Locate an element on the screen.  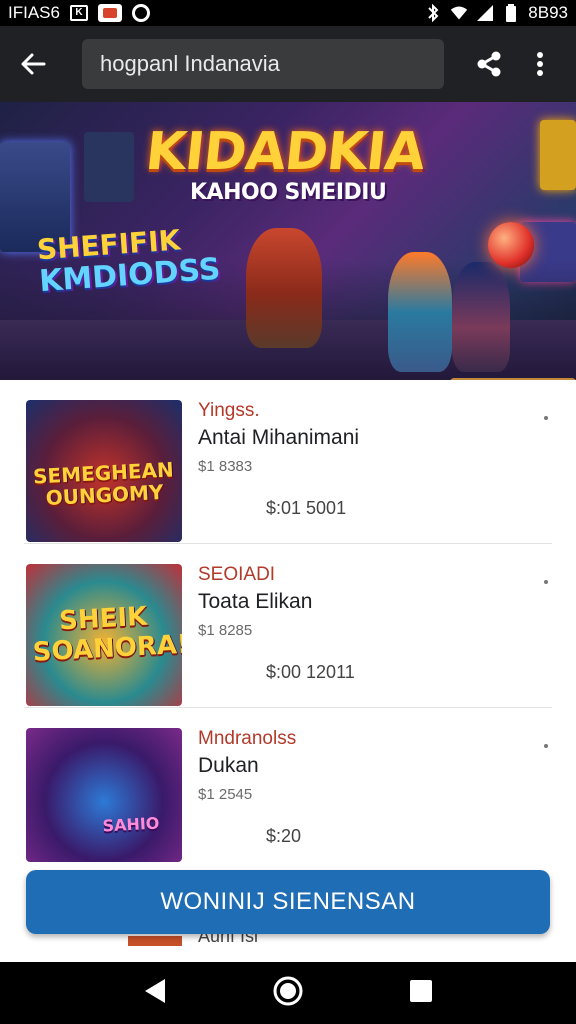
status-right: 8B93 is located at coordinates (496, 13).